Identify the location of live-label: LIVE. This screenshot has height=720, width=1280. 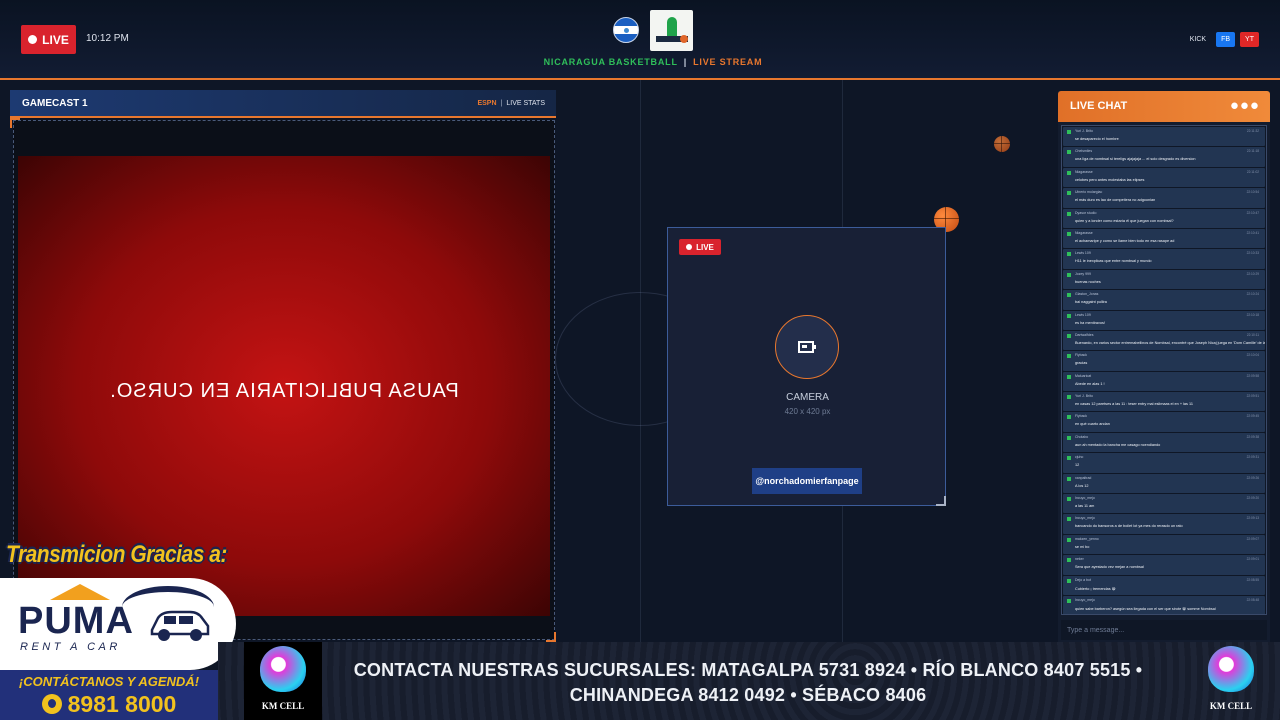
(55, 39).